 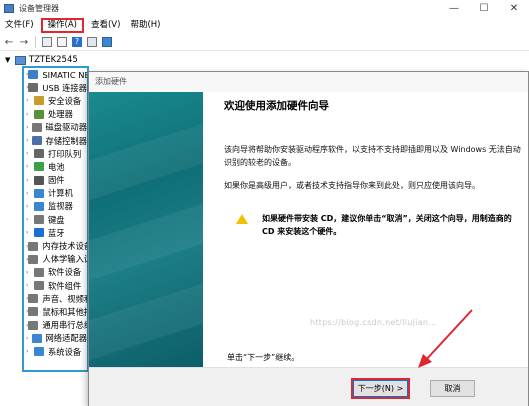 I want to click on tree-item-label: 声音、视频和游戏控制器, so click(x=64, y=298).